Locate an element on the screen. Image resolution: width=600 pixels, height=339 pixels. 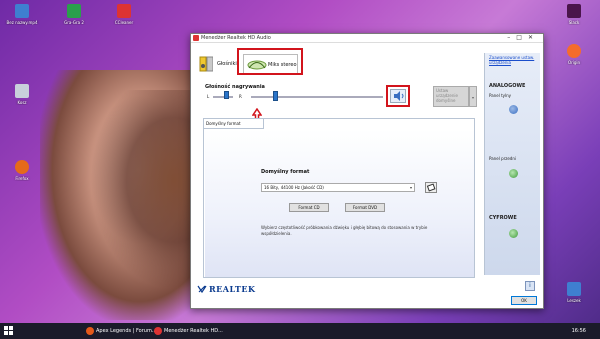
dvd-format-button: Format DVD is located at coordinates (365, 207).